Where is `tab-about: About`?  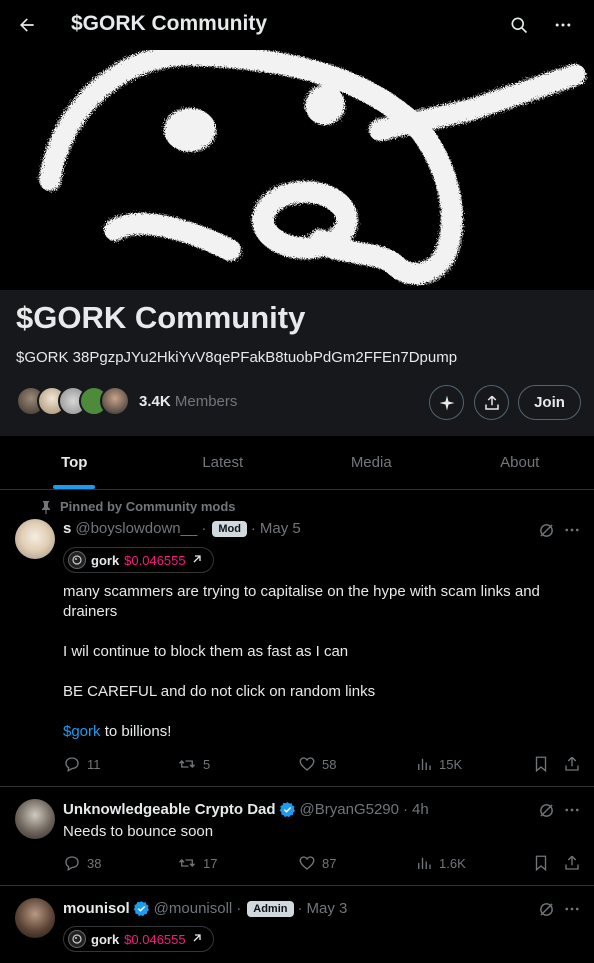 tab-about: About is located at coordinates (520, 462).